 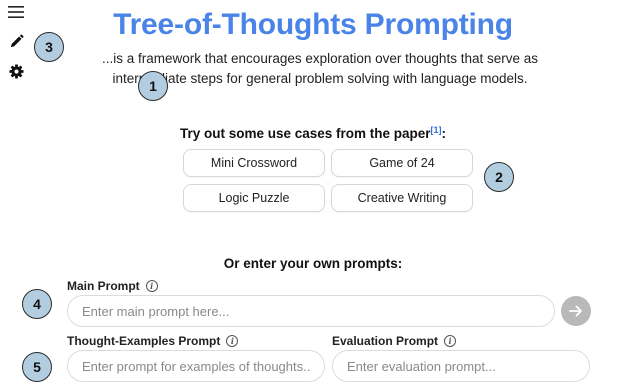 I want to click on reference-link: [1], so click(x=436, y=130).